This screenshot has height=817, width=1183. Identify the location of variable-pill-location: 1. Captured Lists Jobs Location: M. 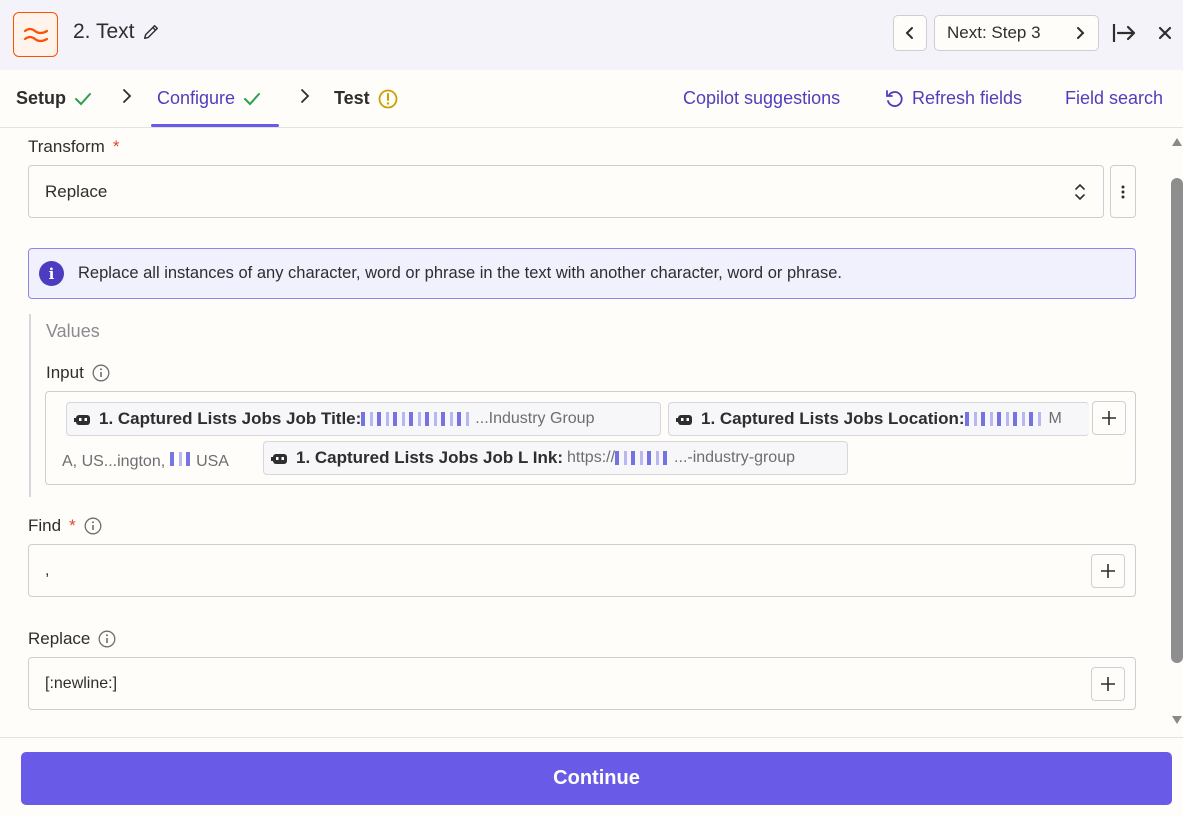
(878, 419).